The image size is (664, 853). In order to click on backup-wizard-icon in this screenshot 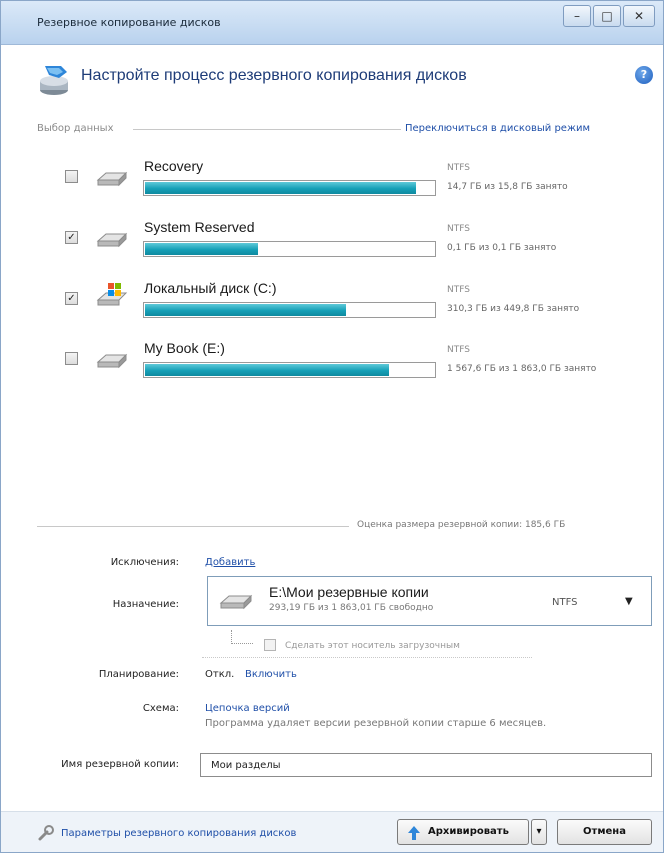, I will do `click(54, 80)`.